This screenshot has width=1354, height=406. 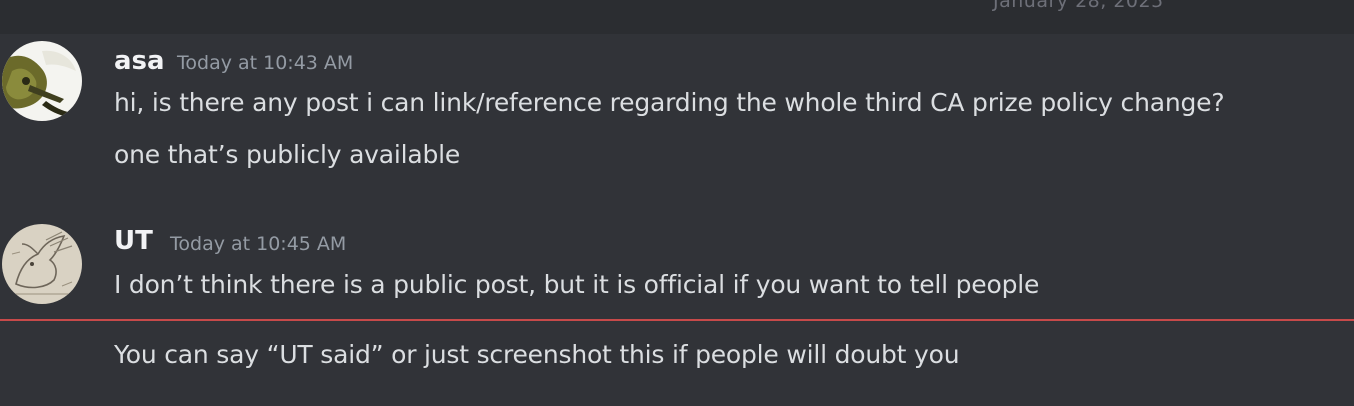 I want to click on username: UT, so click(x=133, y=241).